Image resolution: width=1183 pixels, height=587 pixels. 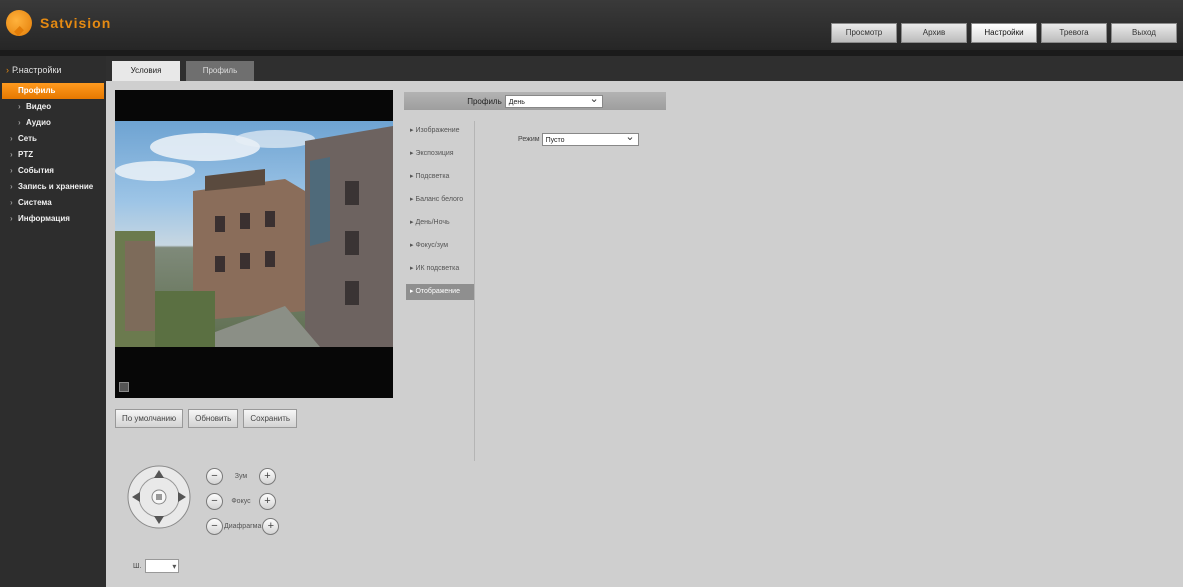 I want to click on sidebar-item-profile: › Профиль, so click(x=53, y=91).